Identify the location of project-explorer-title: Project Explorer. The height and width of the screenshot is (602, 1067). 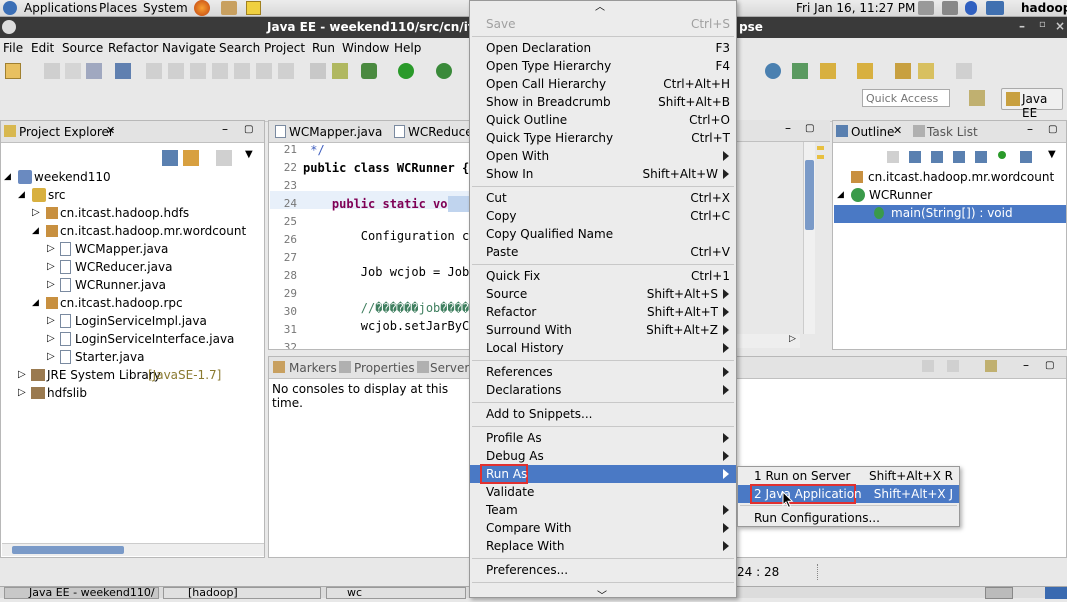
(66, 132).